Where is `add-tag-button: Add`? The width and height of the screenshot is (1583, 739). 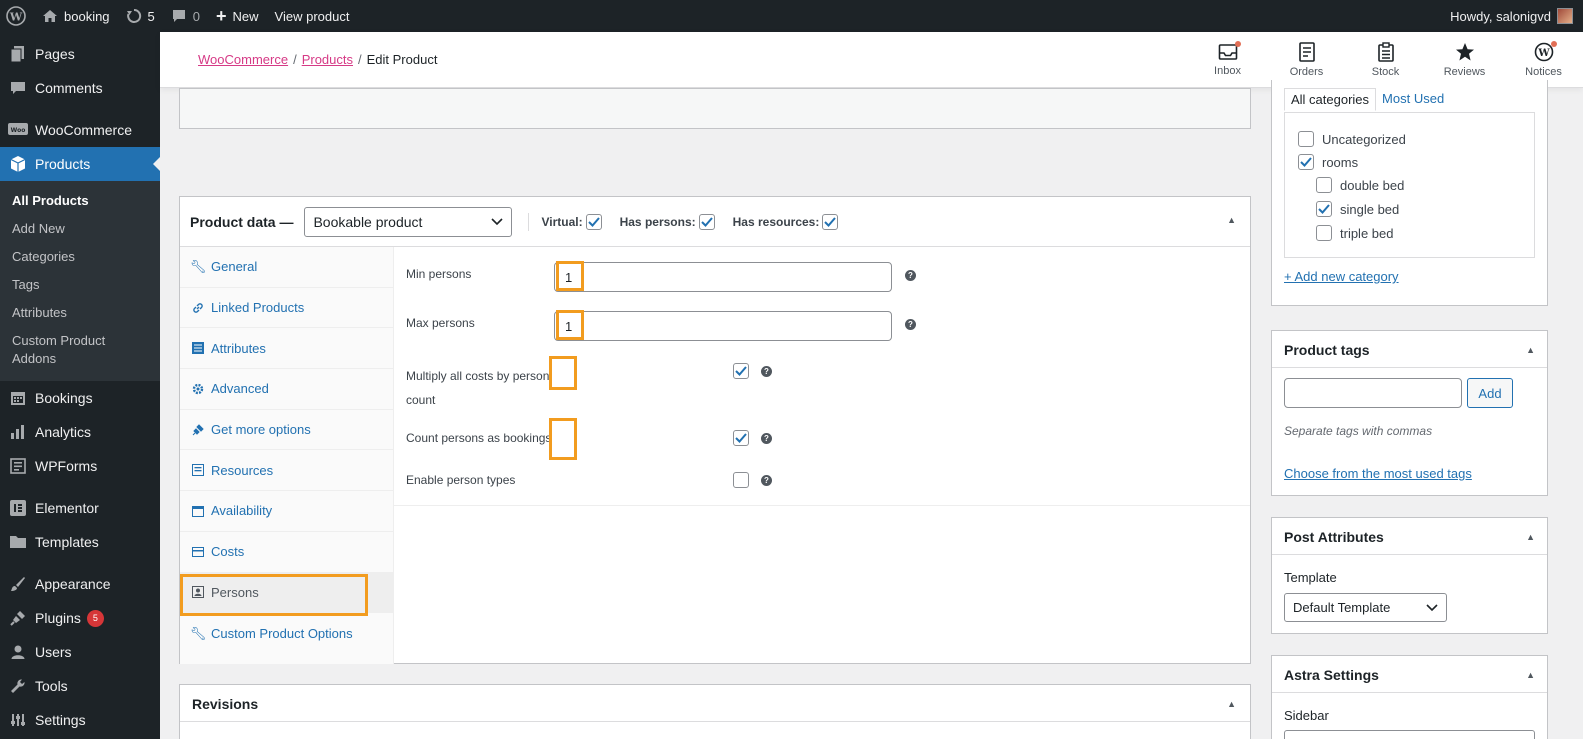
add-tag-button: Add is located at coordinates (1490, 393).